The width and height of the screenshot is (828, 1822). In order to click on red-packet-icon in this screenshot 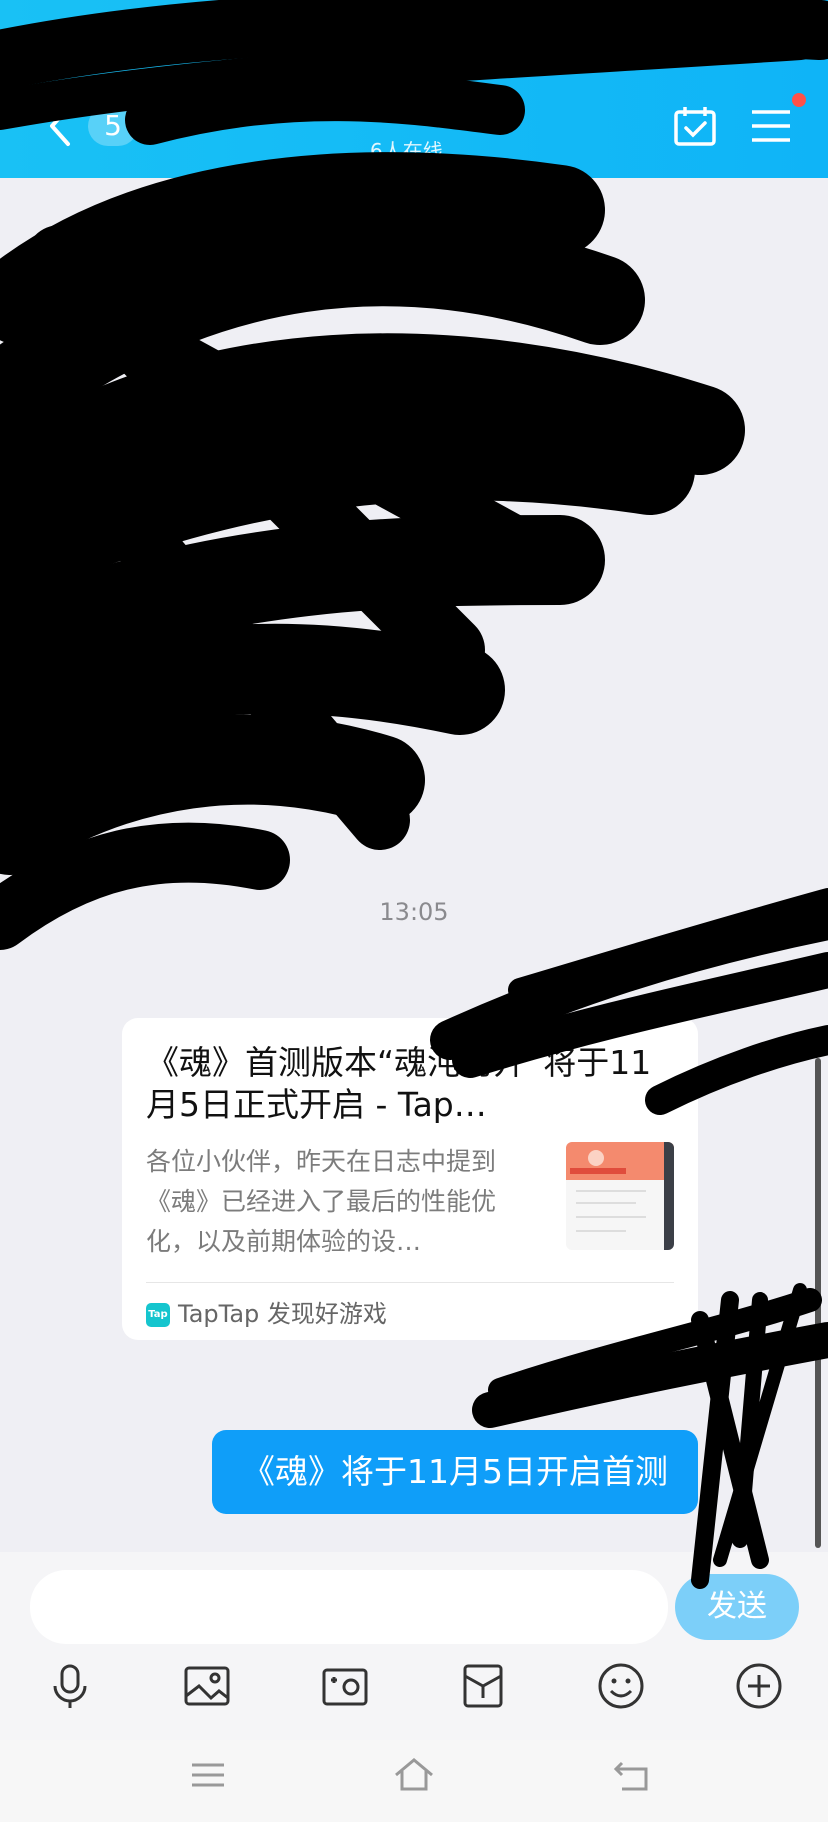, I will do `click(483, 1686)`.